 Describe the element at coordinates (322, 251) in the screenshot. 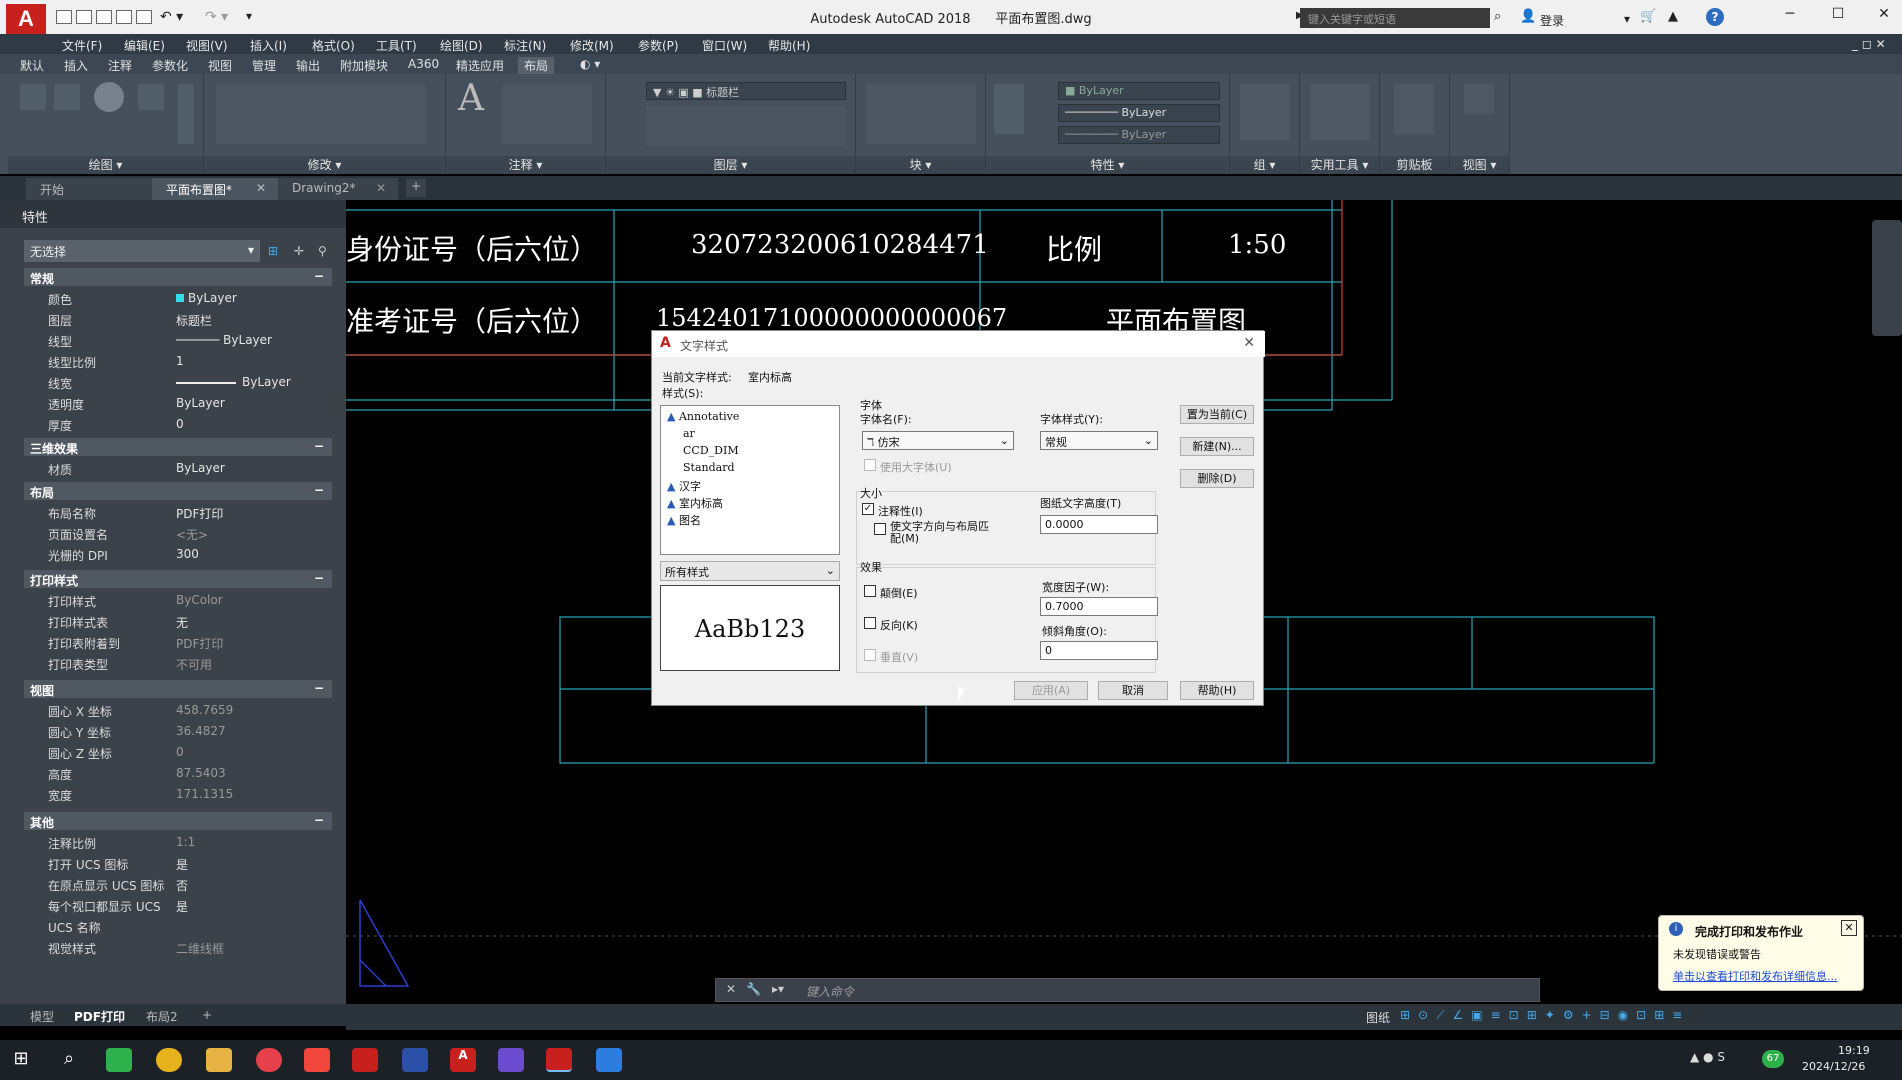

I see `quick-select-icon: ⚲` at that location.